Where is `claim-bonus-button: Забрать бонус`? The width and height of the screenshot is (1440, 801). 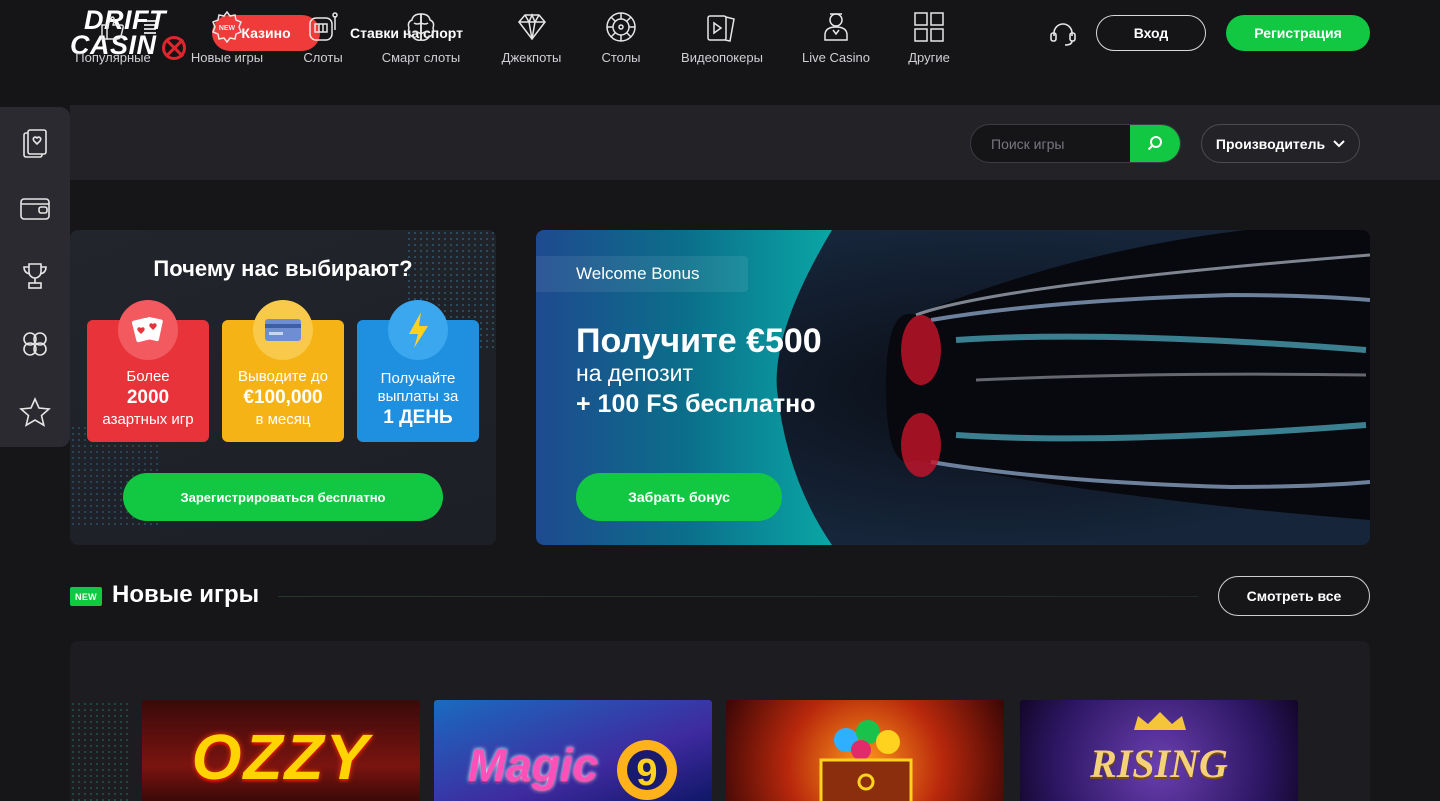 claim-bonus-button: Забрать бонус is located at coordinates (679, 497).